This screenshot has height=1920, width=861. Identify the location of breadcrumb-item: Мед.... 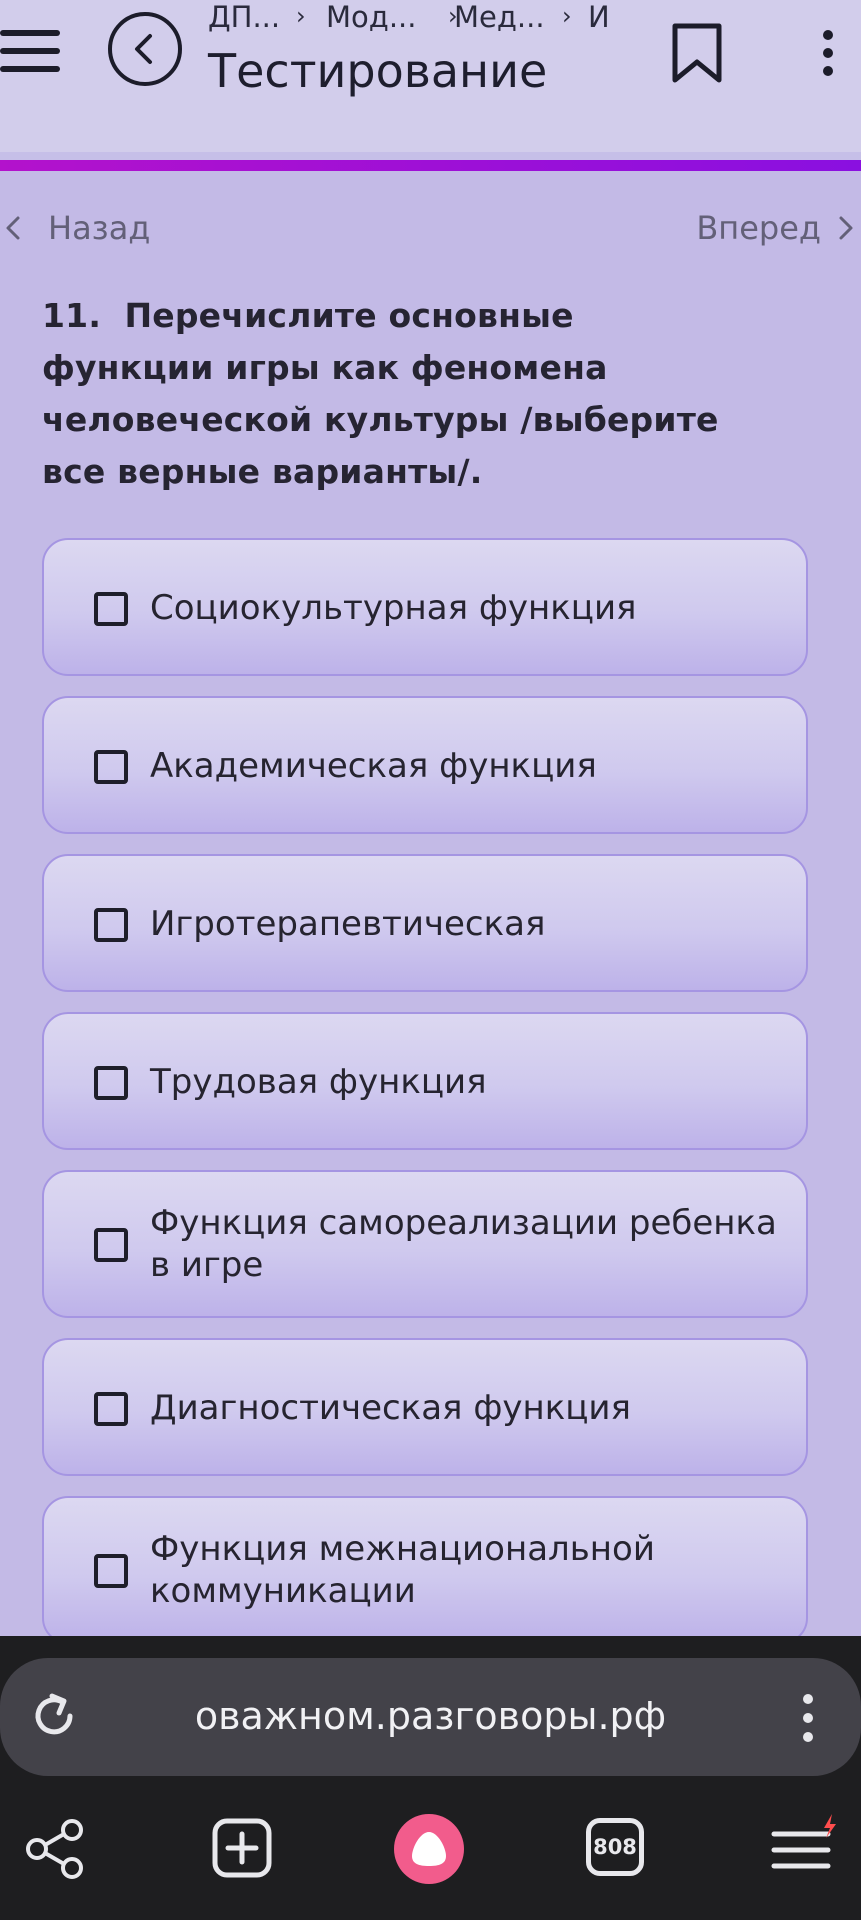
(499, 17).